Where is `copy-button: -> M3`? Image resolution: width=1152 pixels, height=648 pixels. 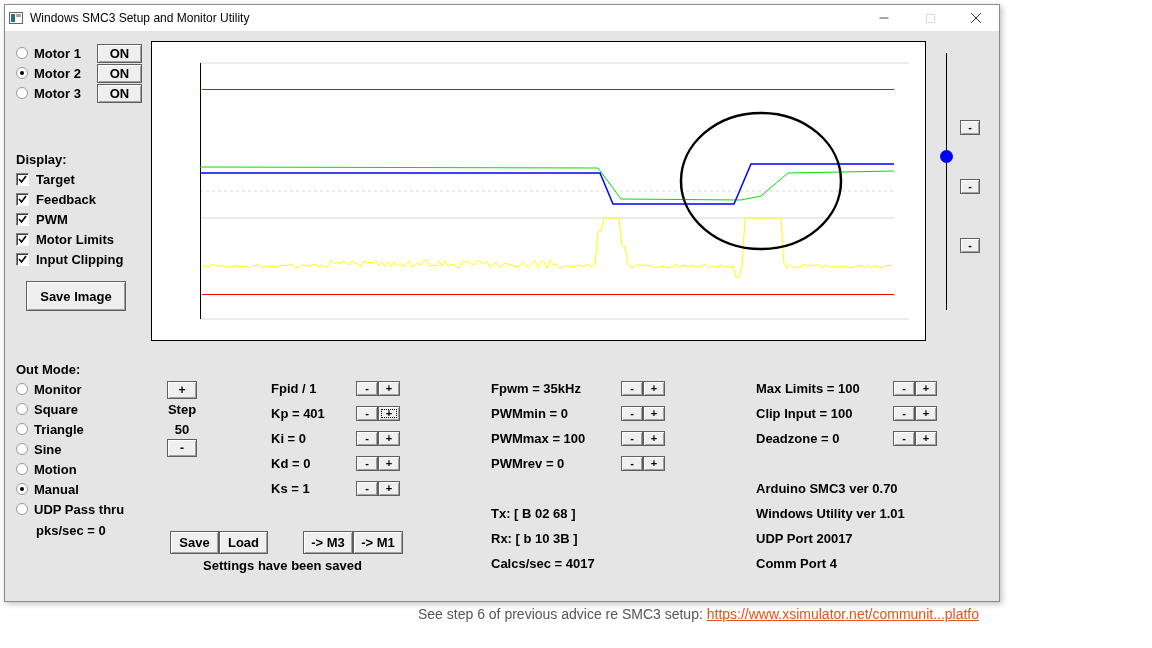 copy-button: -> M3 is located at coordinates (328, 542).